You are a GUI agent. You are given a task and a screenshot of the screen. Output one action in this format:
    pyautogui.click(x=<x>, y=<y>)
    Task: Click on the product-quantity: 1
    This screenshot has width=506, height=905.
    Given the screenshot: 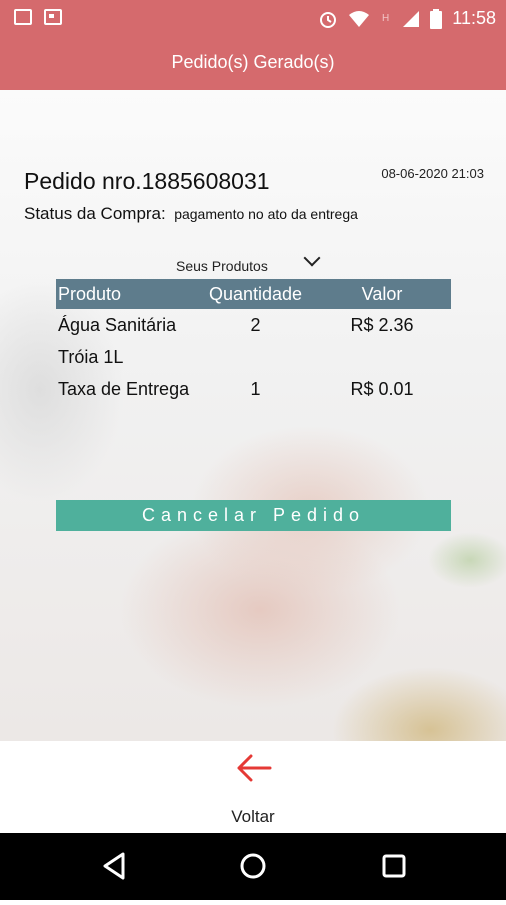 What is the action you would take?
    pyautogui.click(x=255, y=389)
    